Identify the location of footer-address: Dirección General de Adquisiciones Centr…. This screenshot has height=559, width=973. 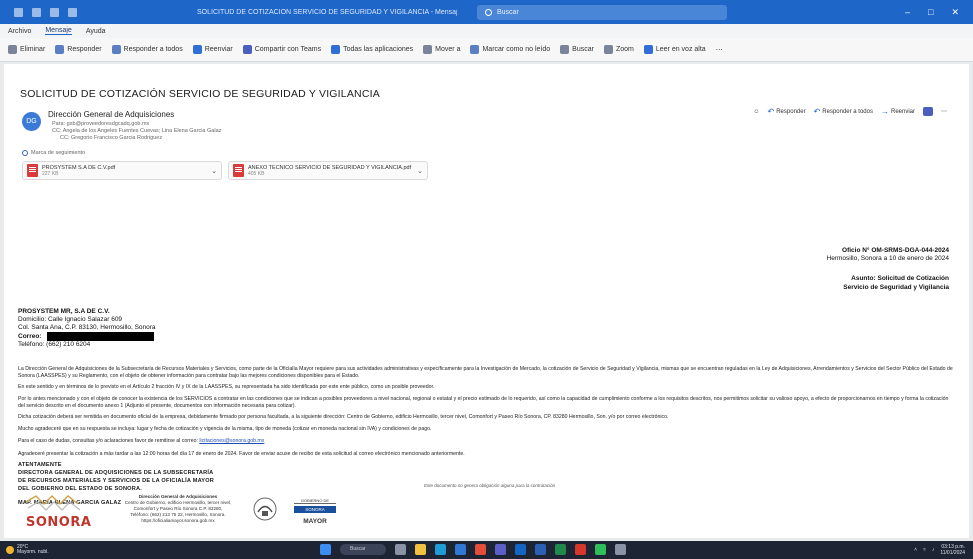
(178, 509).